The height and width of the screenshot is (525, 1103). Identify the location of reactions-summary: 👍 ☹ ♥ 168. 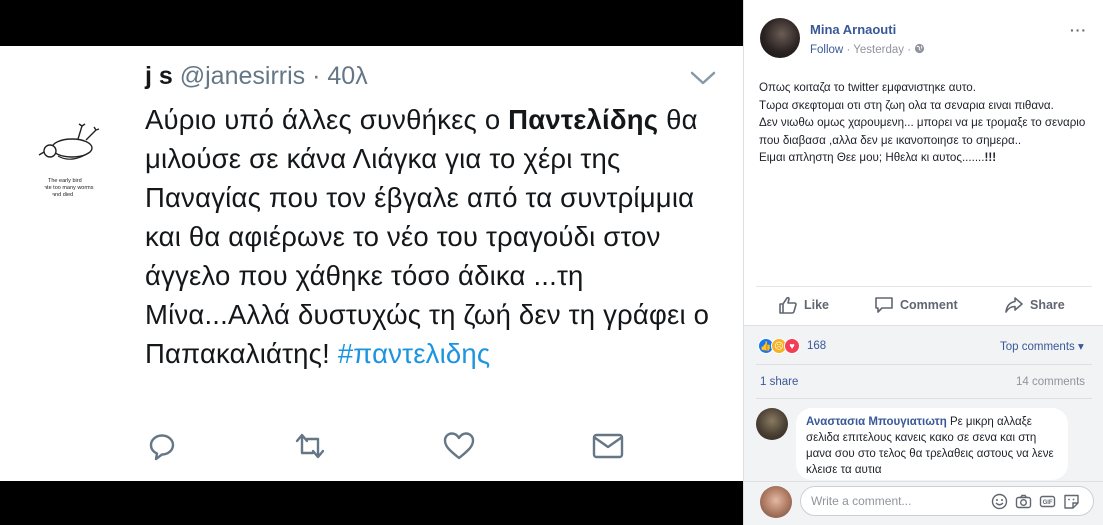
(792, 346).